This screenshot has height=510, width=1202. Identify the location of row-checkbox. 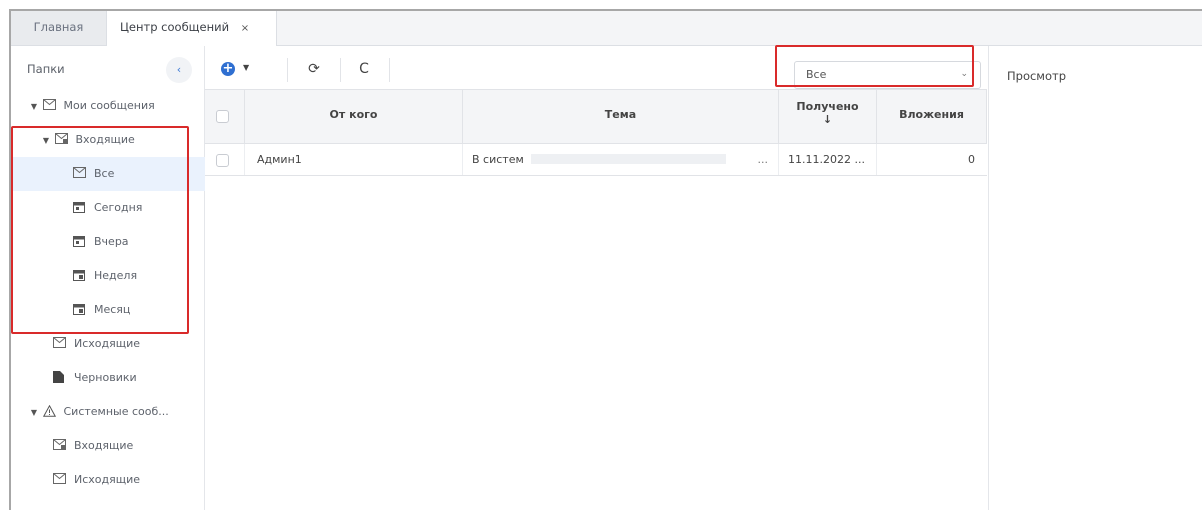
(222, 160).